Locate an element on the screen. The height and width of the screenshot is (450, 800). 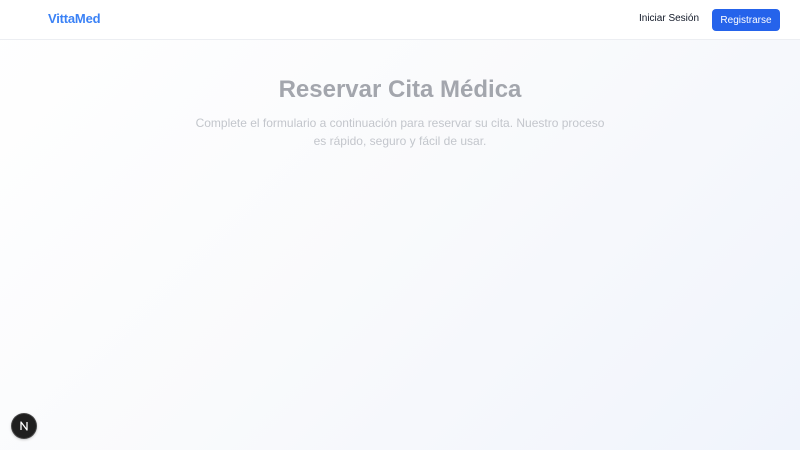
login-link: Iniciar Sesión is located at coordinates (669, 18).